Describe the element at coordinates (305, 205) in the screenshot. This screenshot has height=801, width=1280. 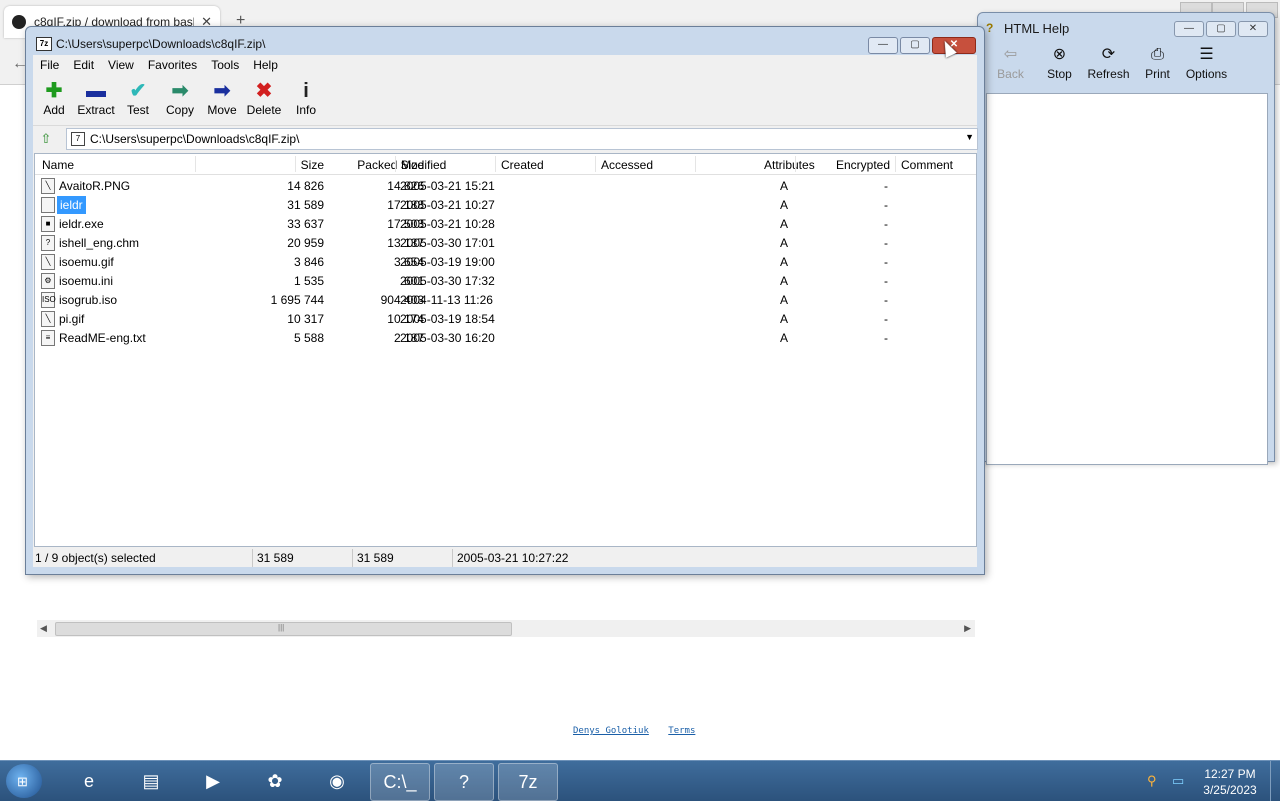
I see `file-size: 31 589` at that location.